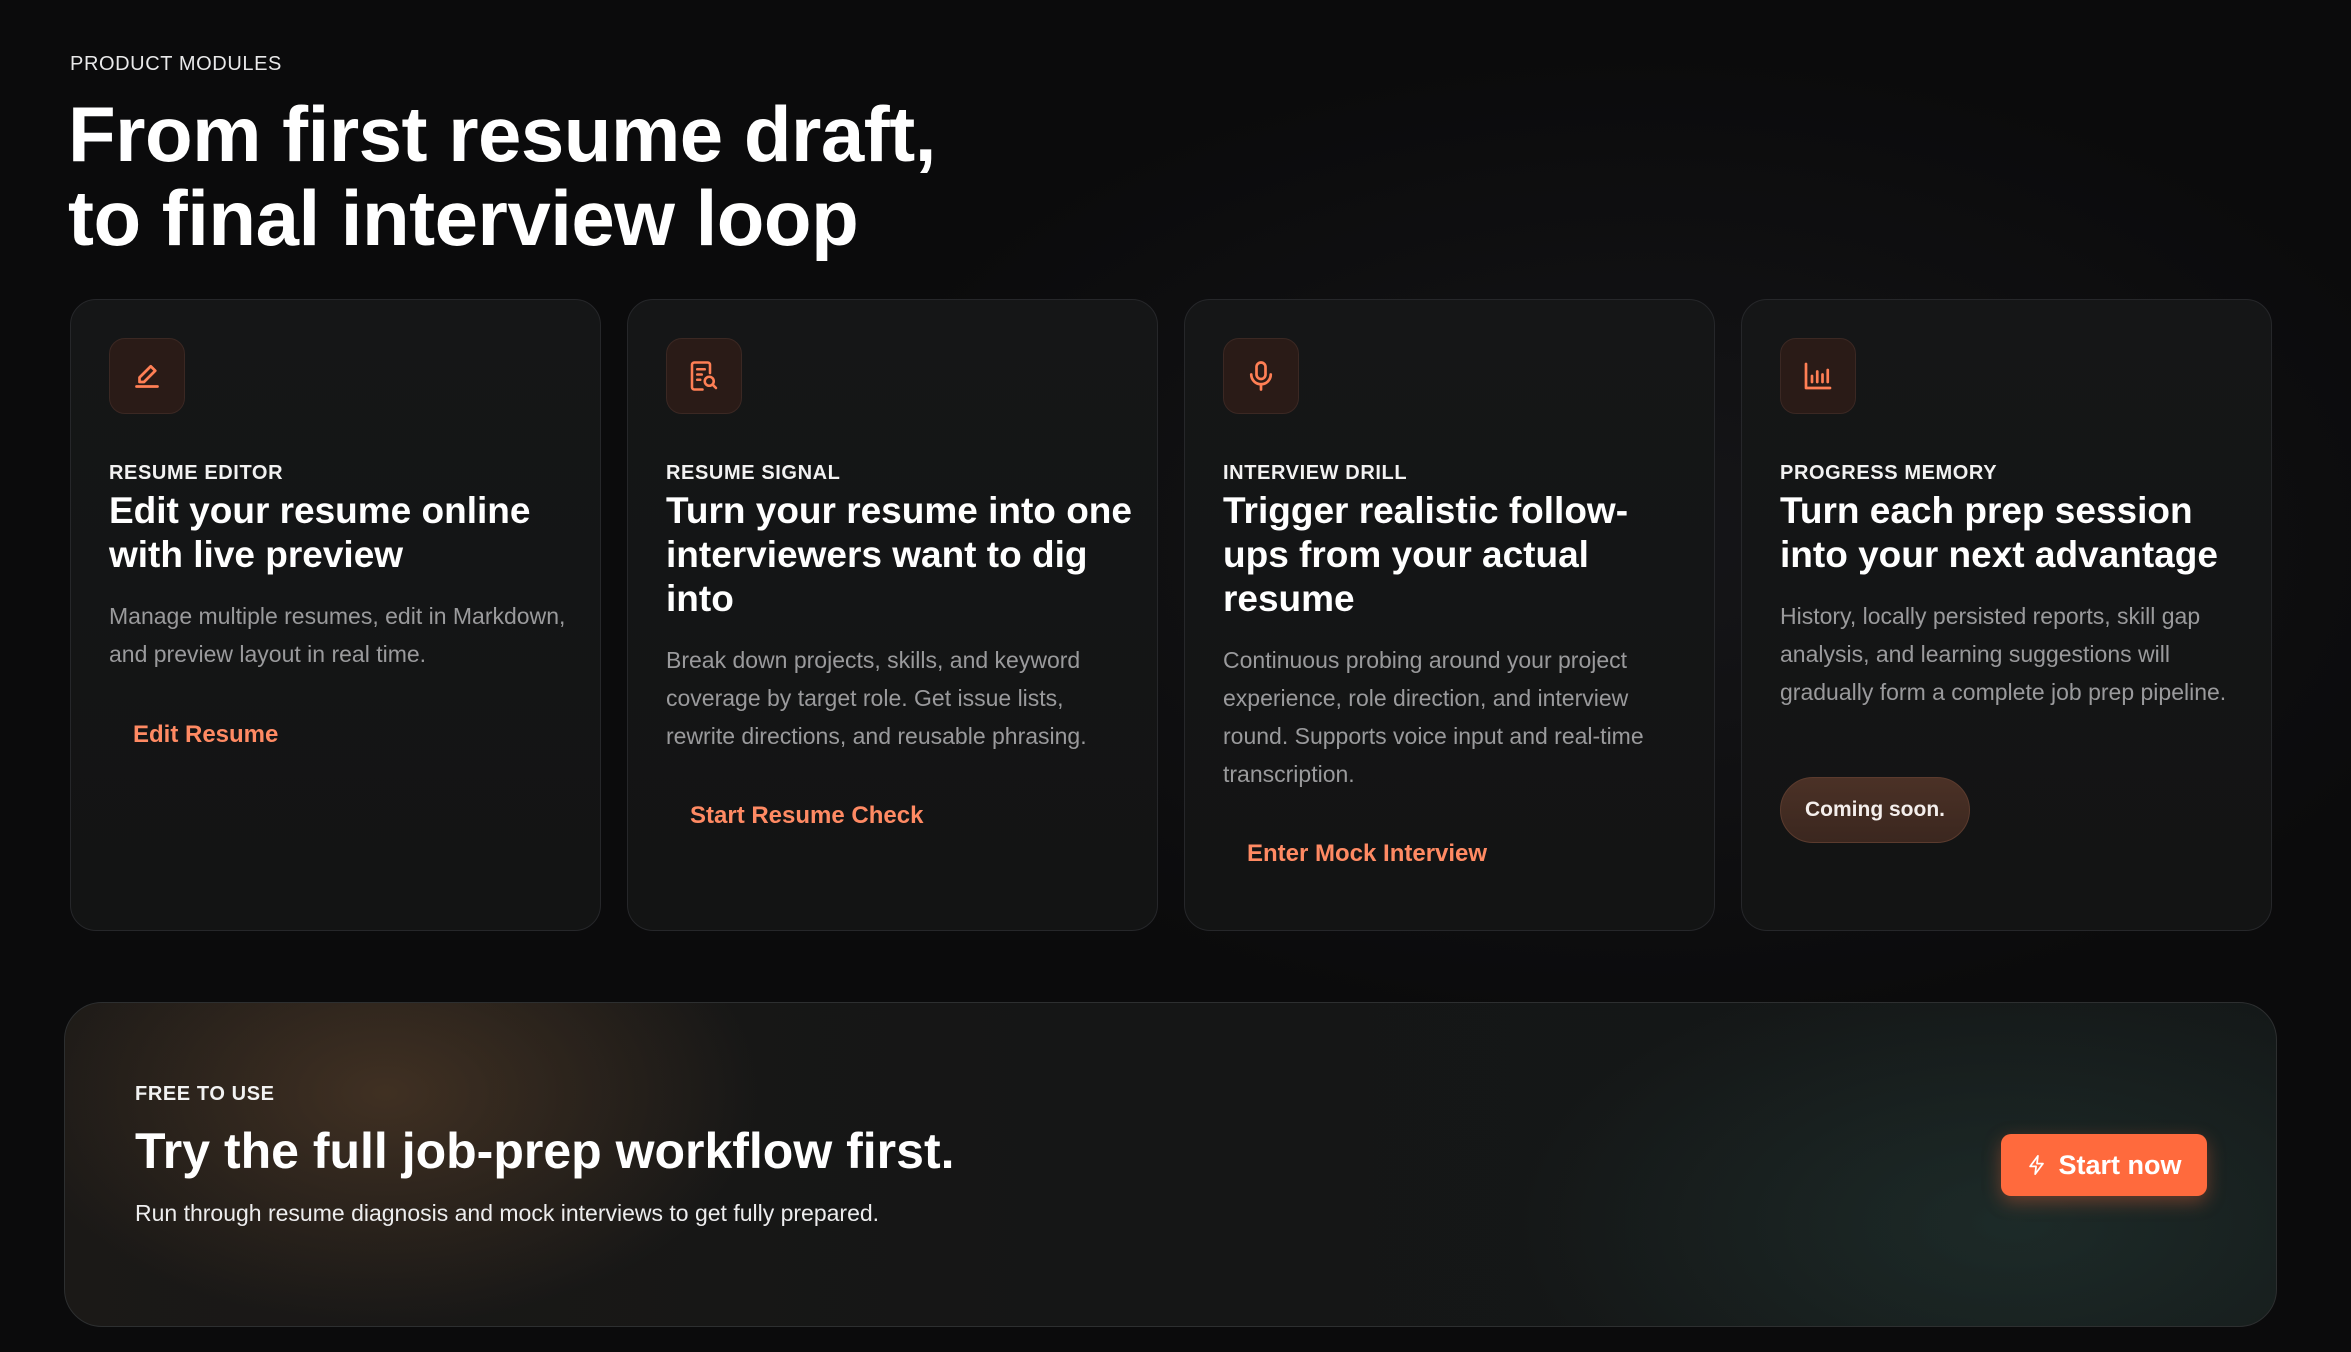 The height and width of the screenshot is (1352, 2351). I want to click on headline-line-1: From first resume draft,, so click(502, 134).